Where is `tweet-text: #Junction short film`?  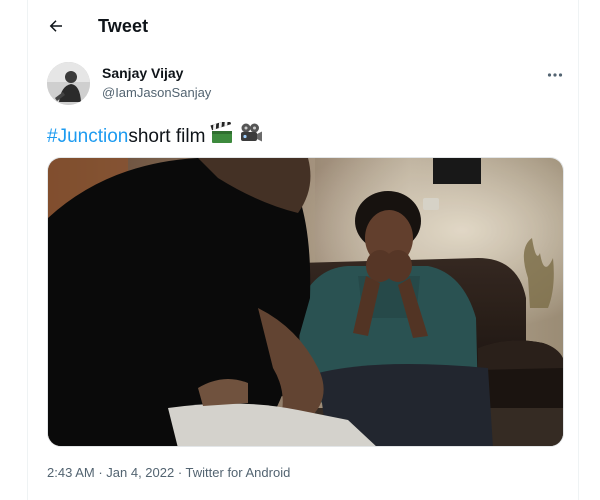
tweet-text: #Junction short film is located at coordinates (155, 135).